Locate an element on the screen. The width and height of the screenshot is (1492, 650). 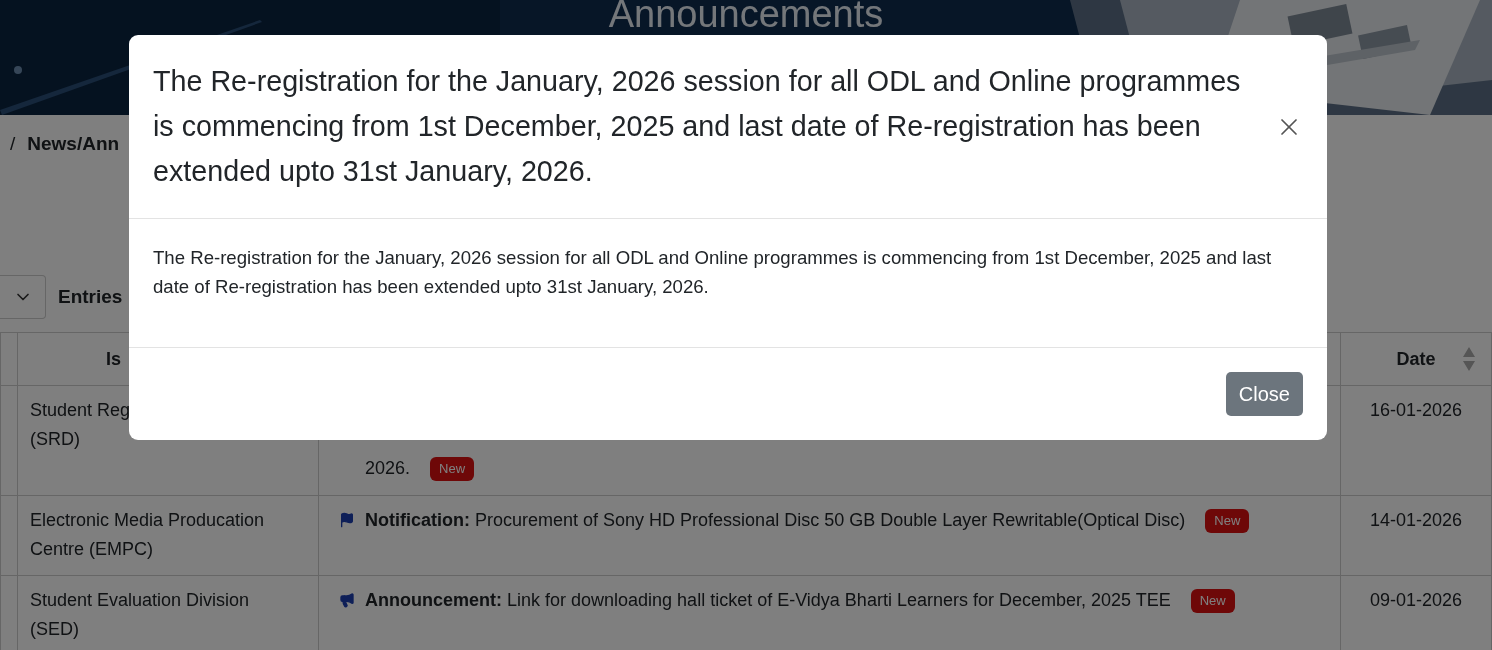
modal-title: The Re-registration for the January, 2026 session for all ODL and Online programmes is commencing from 1st December, 2025 and last date of Re-registration has been extended upto 31st January, 2026. is located at coordinates (697, 126).